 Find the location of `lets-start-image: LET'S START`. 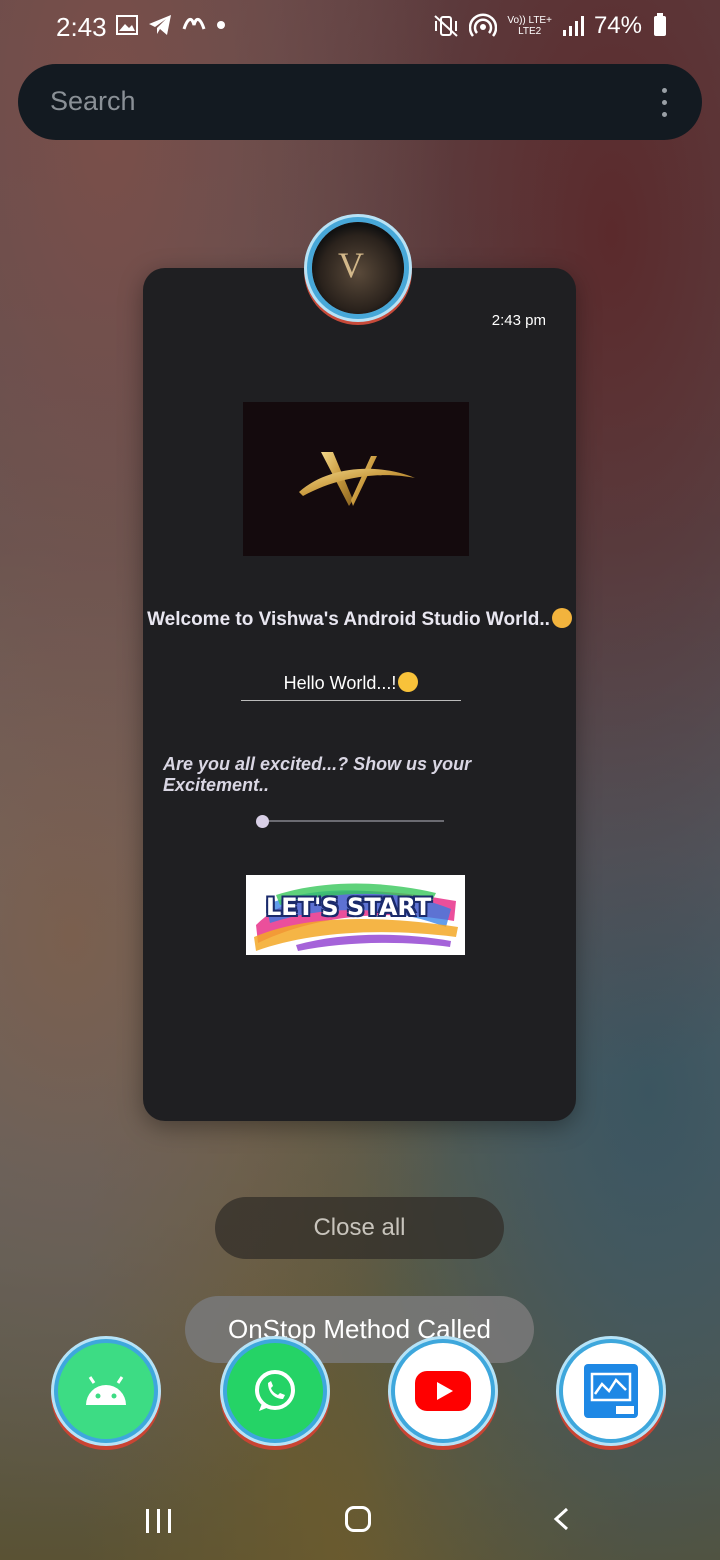

lets-start-image: LET'S START is located at coordinates (355, 915).